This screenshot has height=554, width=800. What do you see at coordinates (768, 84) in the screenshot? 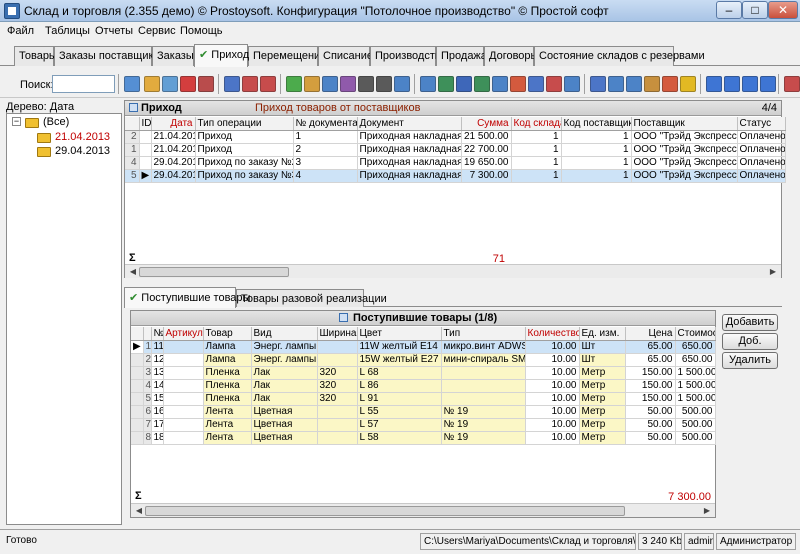
I see `last-icon` at bounding box center [768, 84].